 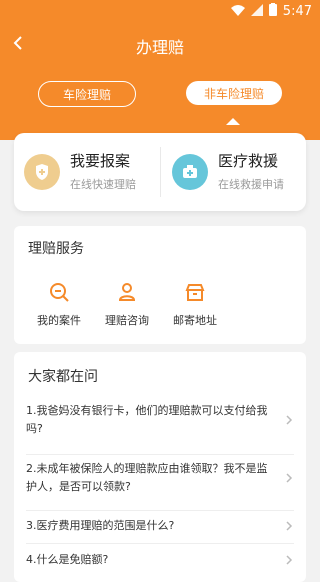 I want to click on service-my-cases: 我的案件, so click(x=59, y=304).